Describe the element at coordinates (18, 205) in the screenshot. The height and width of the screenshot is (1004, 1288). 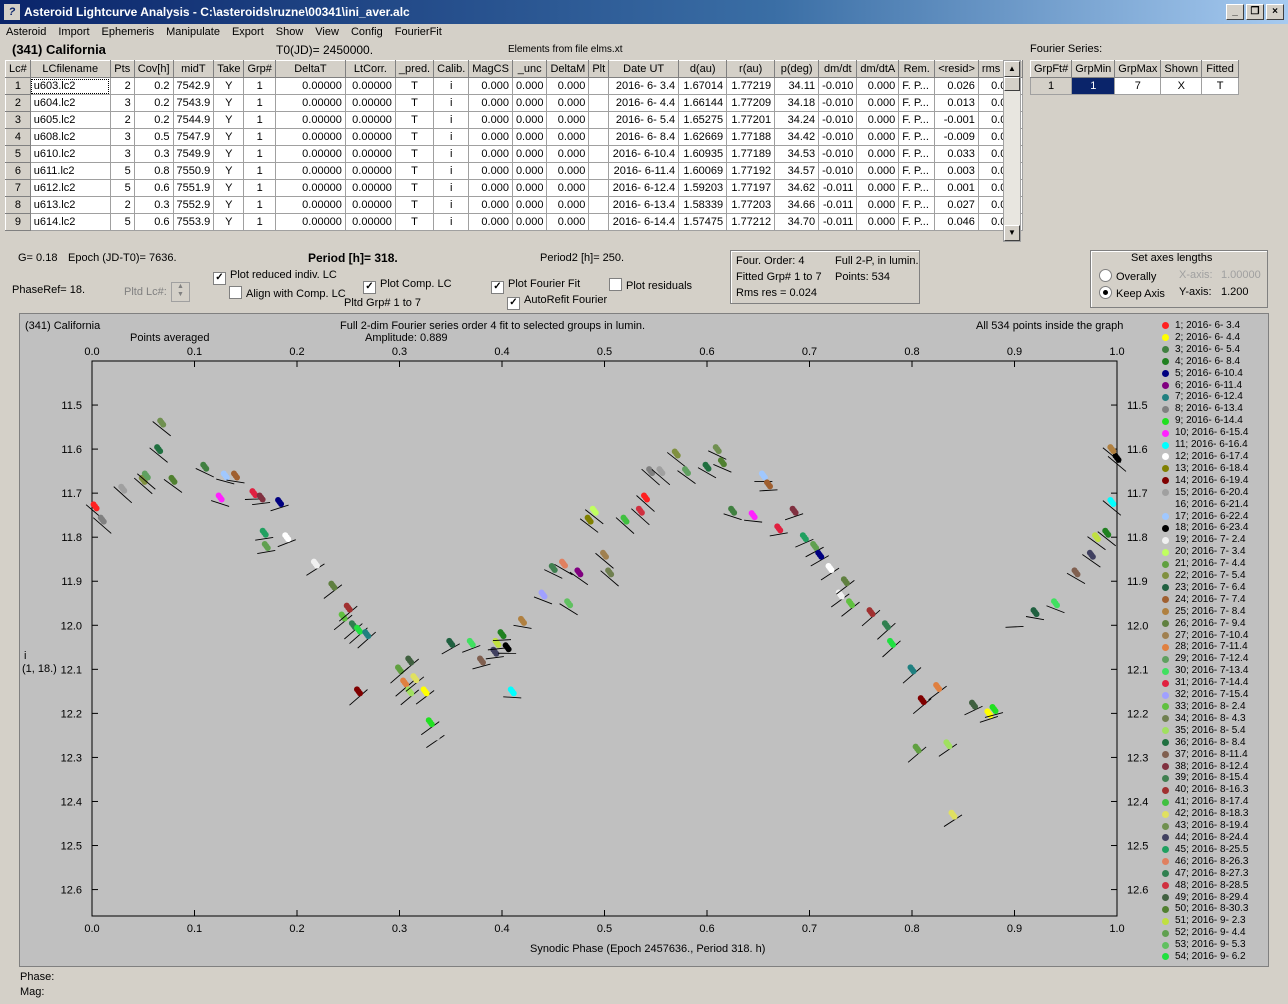
I see `table-cell: 8` at that location.